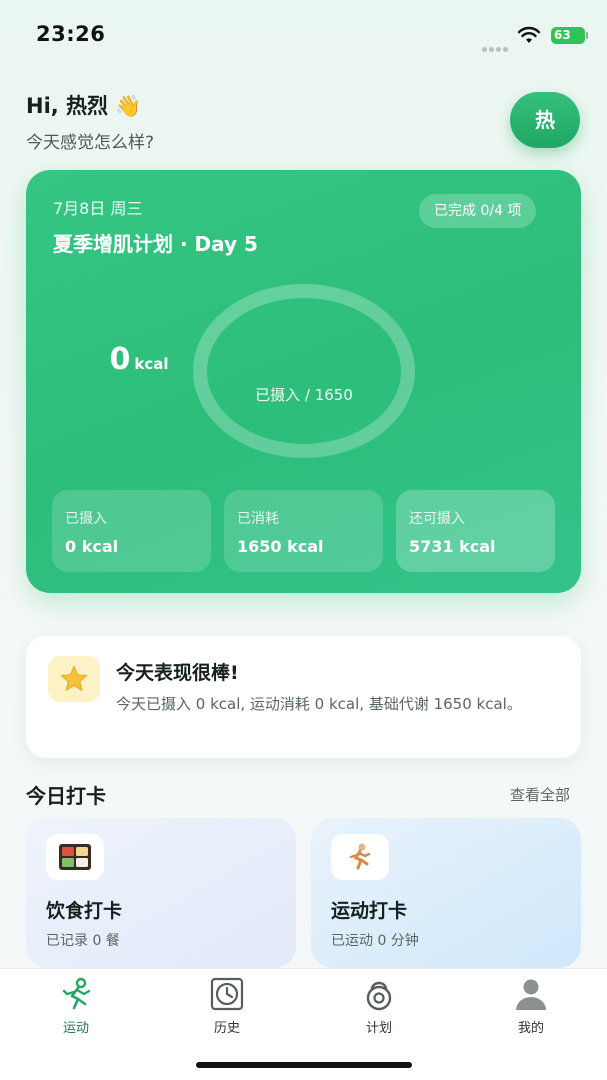 The height and width of the screenshot is (1080, 607). I want to click on stat-label: 已消耗, so click(258, 519).